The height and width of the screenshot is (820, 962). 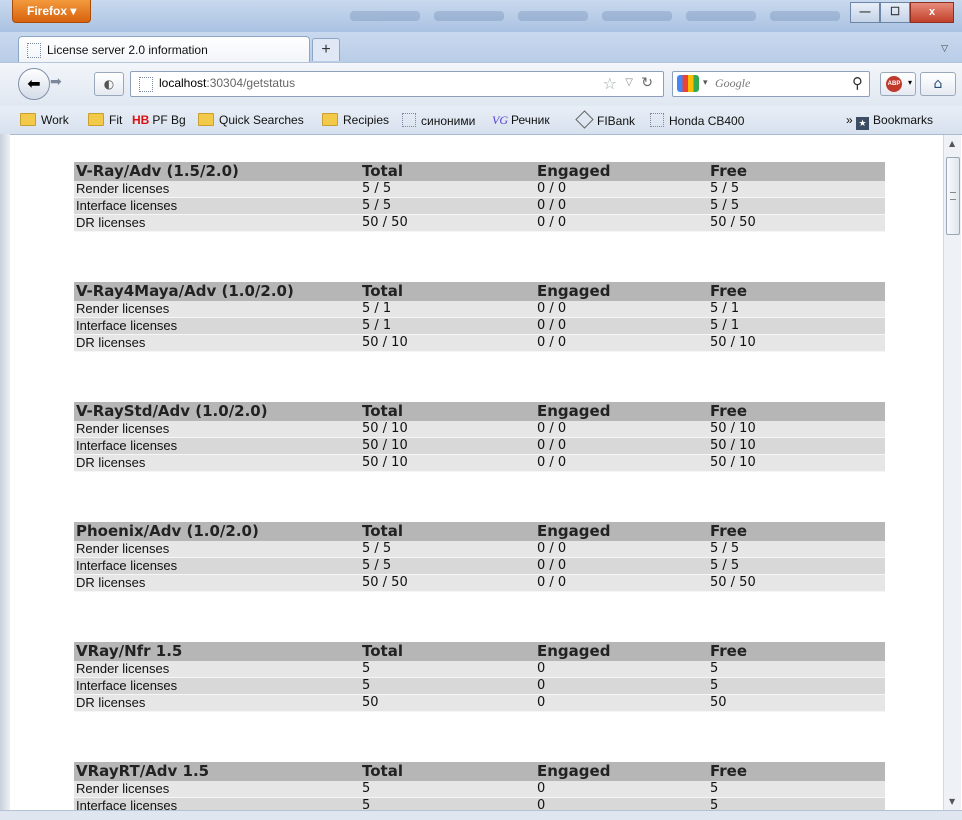 What do you see at coordinates (952, 472) in the screenshot?
I see `vertical-scrollbar: ▲ ▼` at bounding box center [952, 472].